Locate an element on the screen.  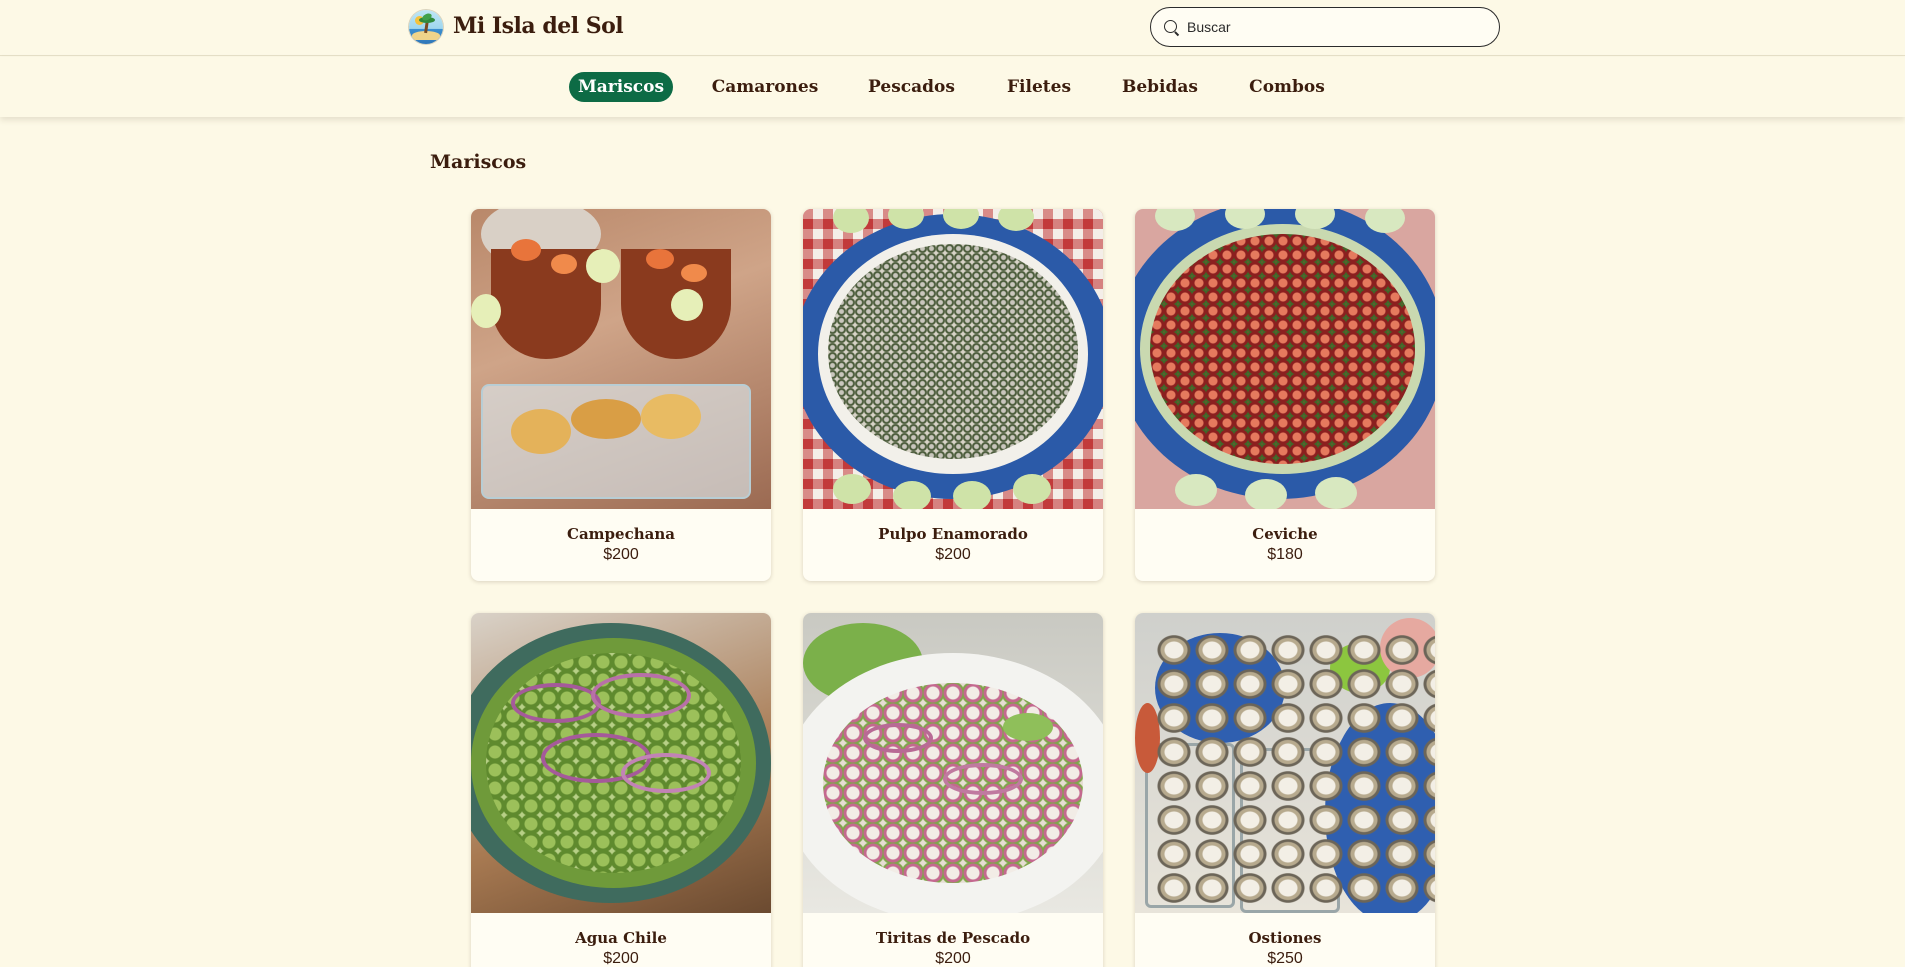
menu-item-card: Ceviche $180 is located at coordinates (1285, 395).